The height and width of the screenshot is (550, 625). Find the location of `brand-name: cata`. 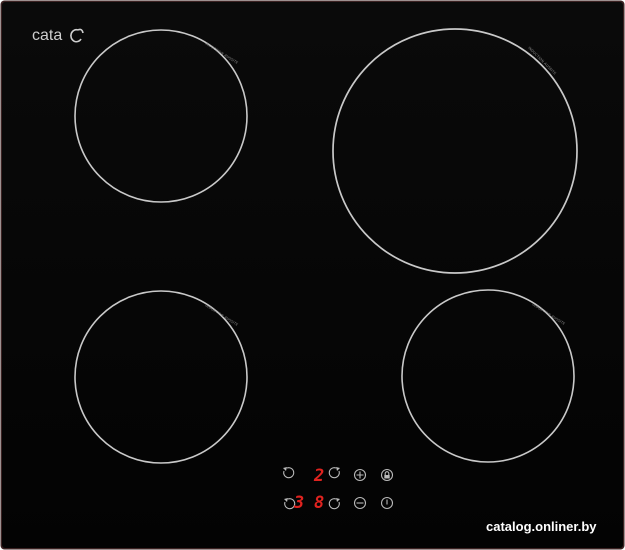

brand-name: cata is located at coordinates (47, 35).